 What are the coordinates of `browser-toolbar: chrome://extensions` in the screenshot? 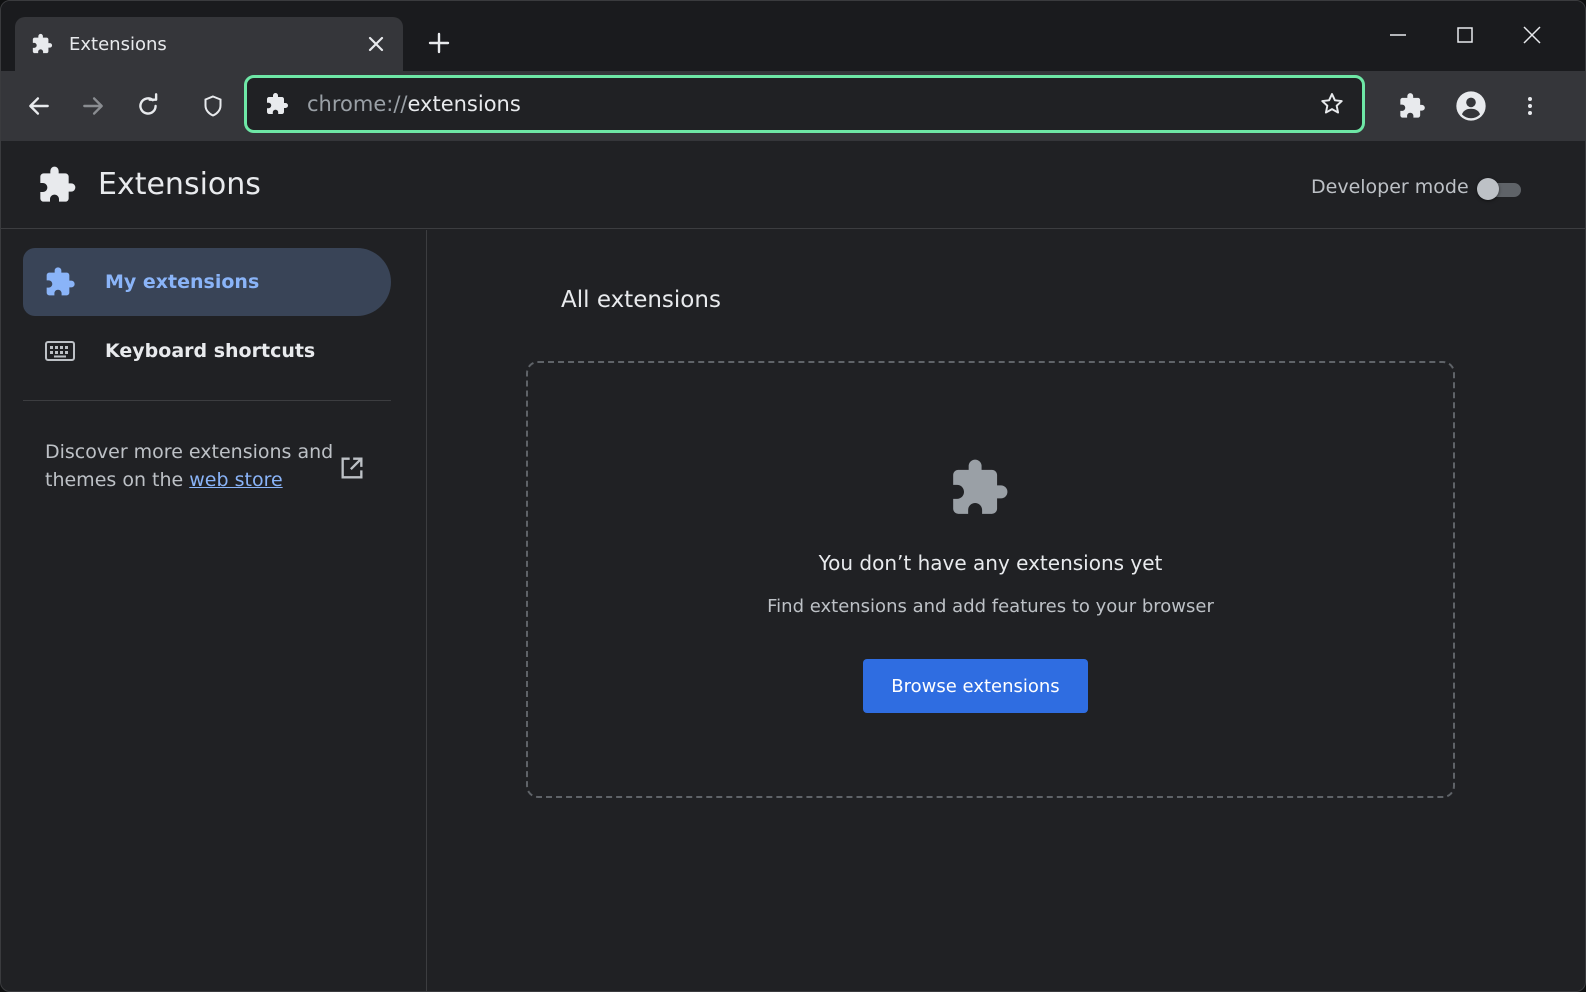 It's located at (793, 106).